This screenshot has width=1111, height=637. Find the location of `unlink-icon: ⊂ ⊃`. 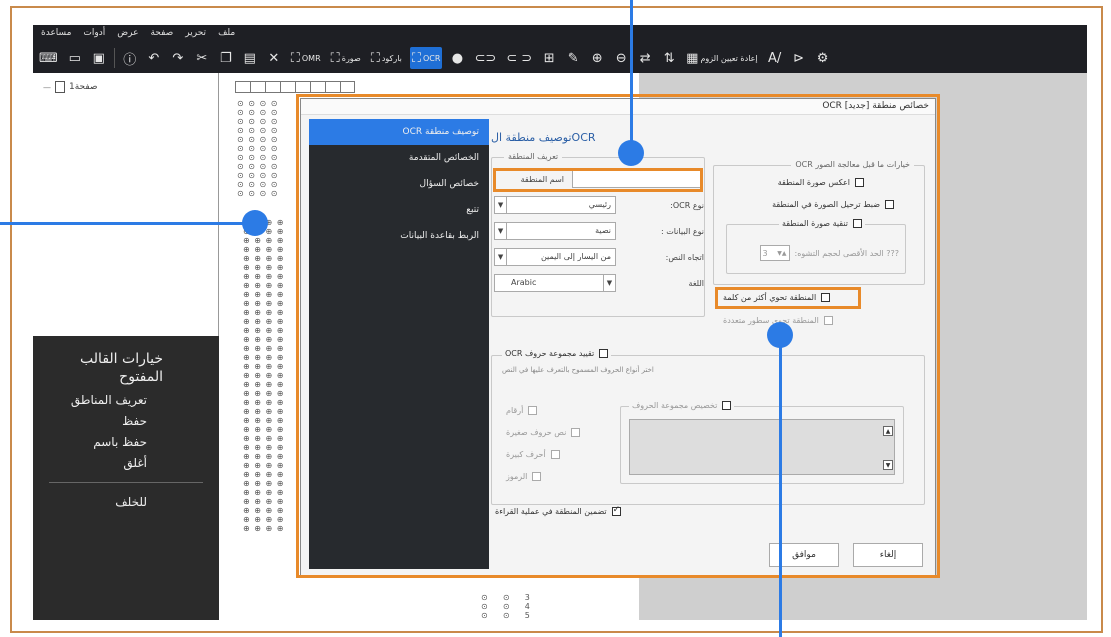

unlink-icon: ⊂ ⊃ is located at coordinates (519, 58).